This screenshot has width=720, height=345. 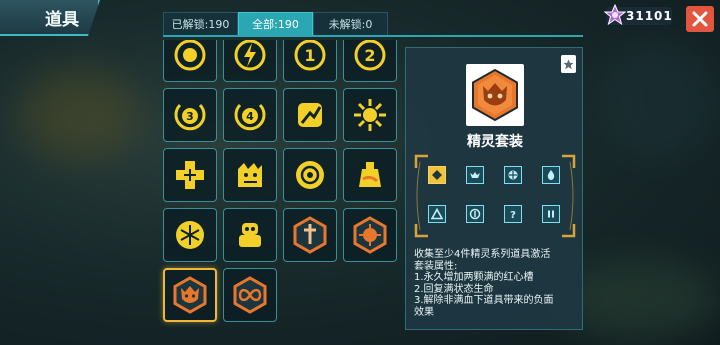 What do you see at coordinates (373, 36) in the screenshot?
I see `tab-underline` at bounding box center [373, 36].